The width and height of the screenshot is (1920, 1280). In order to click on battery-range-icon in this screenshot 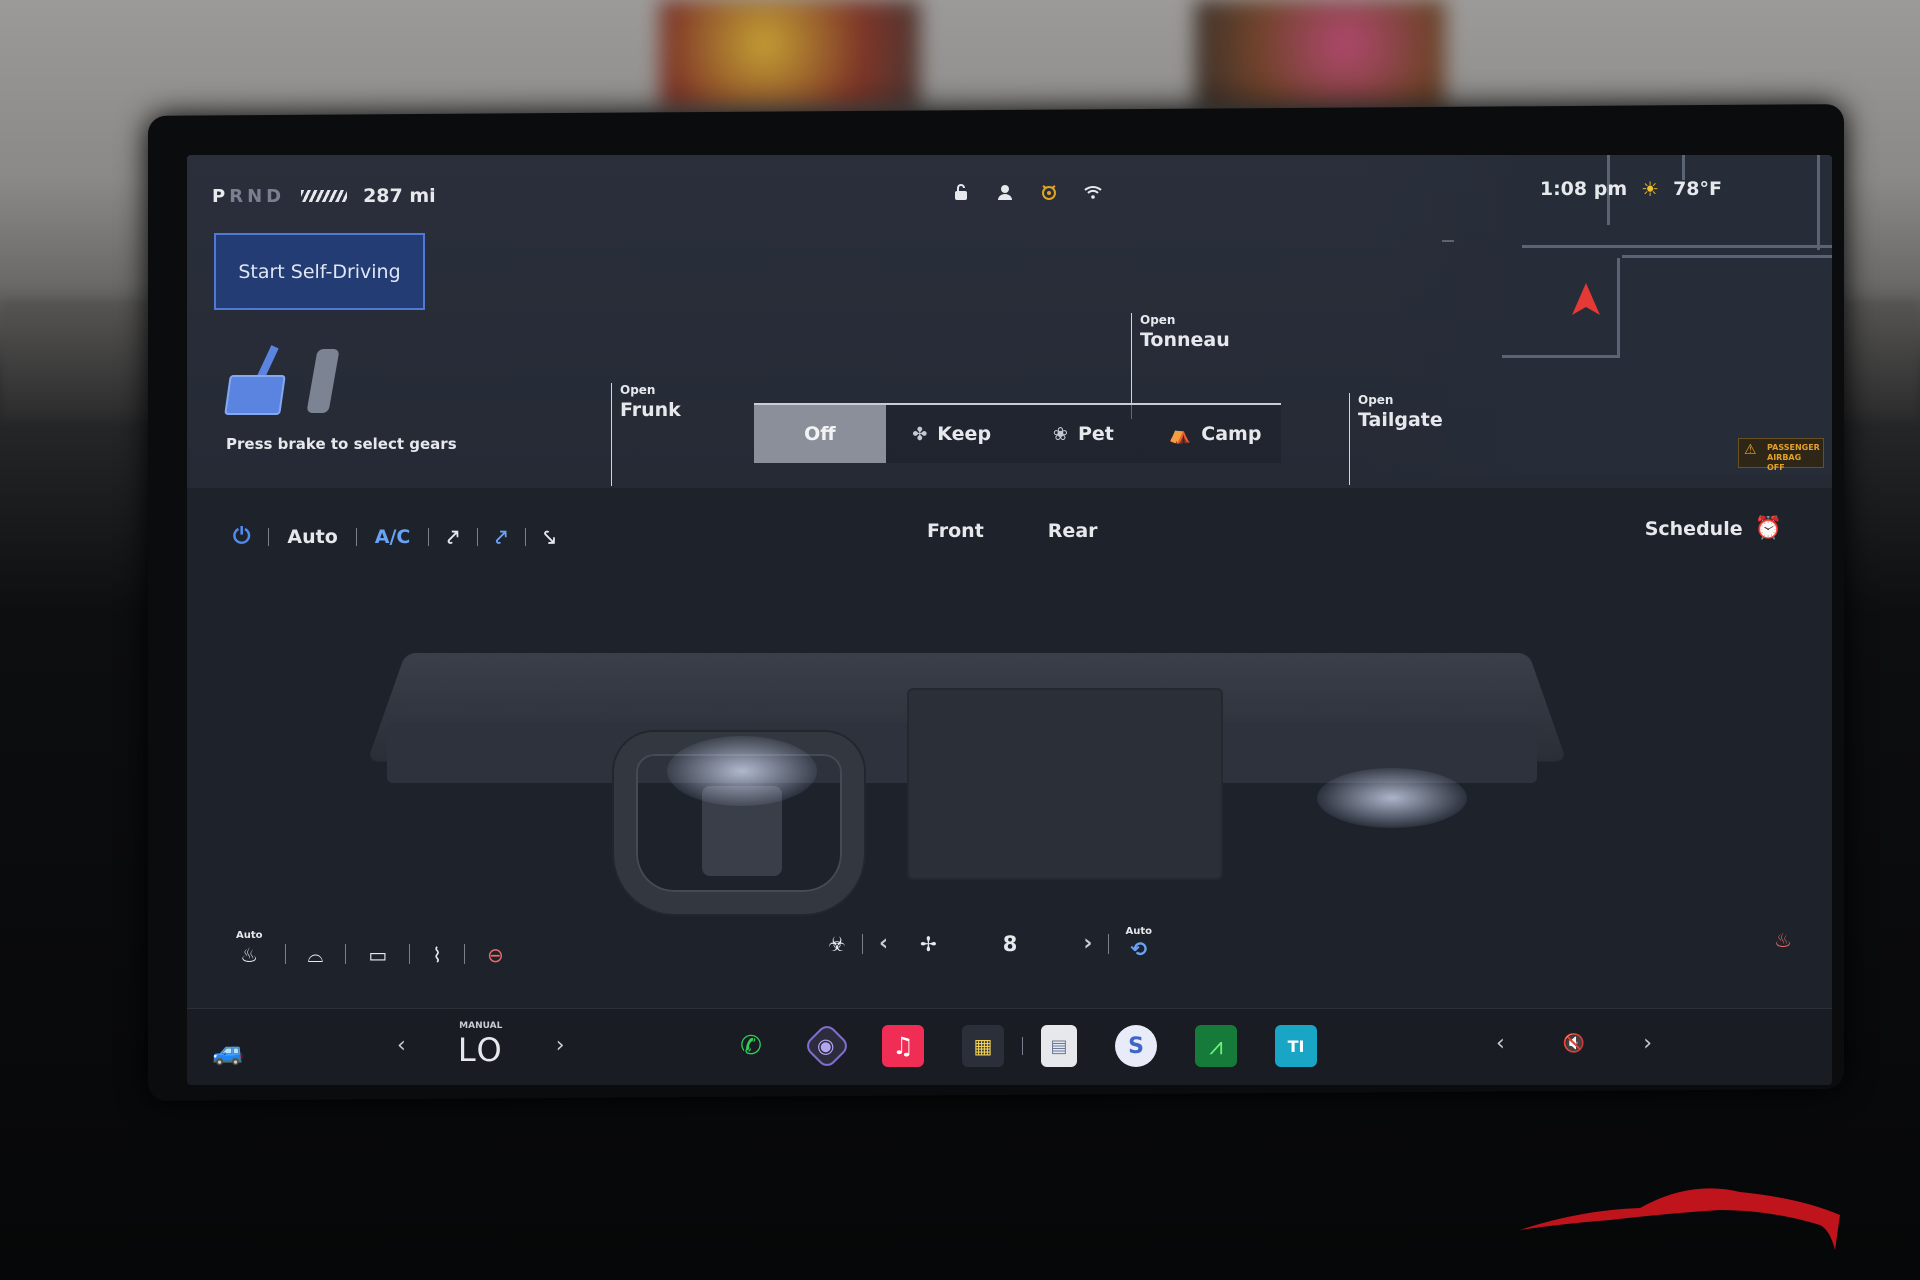, I will do `click(324, 196)`.